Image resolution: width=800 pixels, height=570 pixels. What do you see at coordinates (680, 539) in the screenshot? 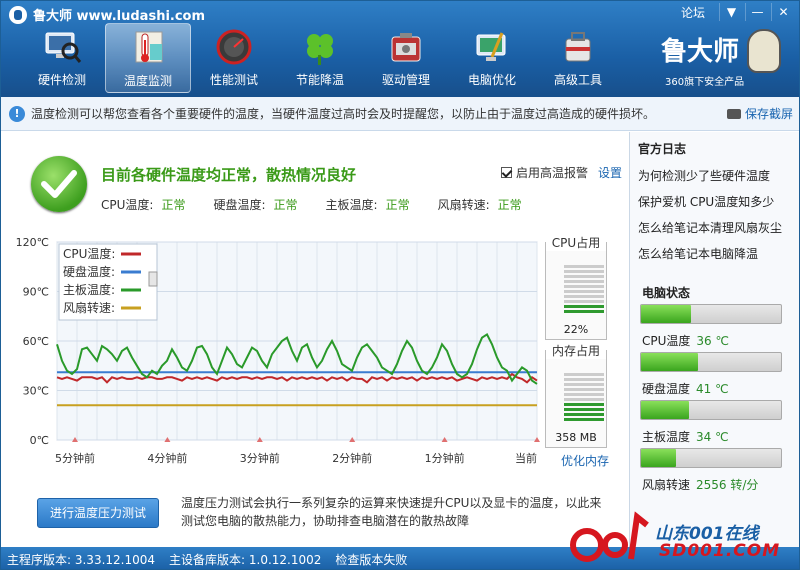
I see `watermark: 山东001在线 SD001.COM` at bounding box center [680, 539].